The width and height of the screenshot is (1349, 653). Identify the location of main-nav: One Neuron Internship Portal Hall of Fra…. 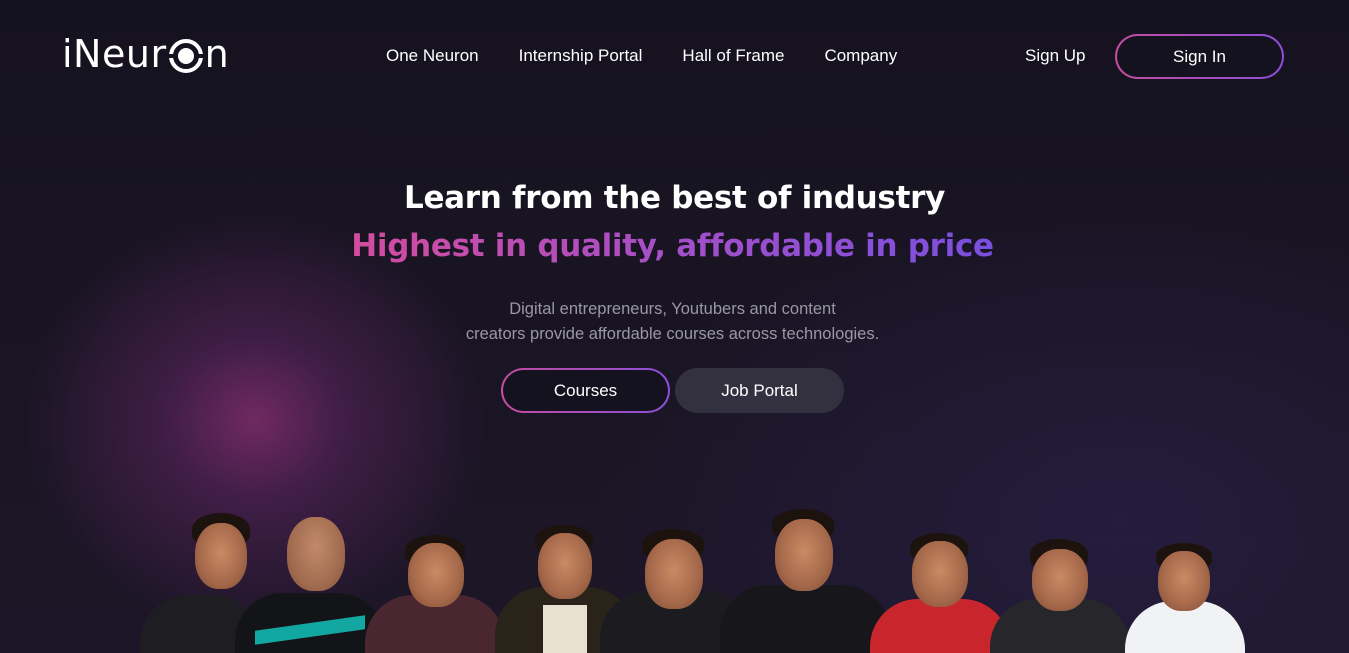
(661, 56).